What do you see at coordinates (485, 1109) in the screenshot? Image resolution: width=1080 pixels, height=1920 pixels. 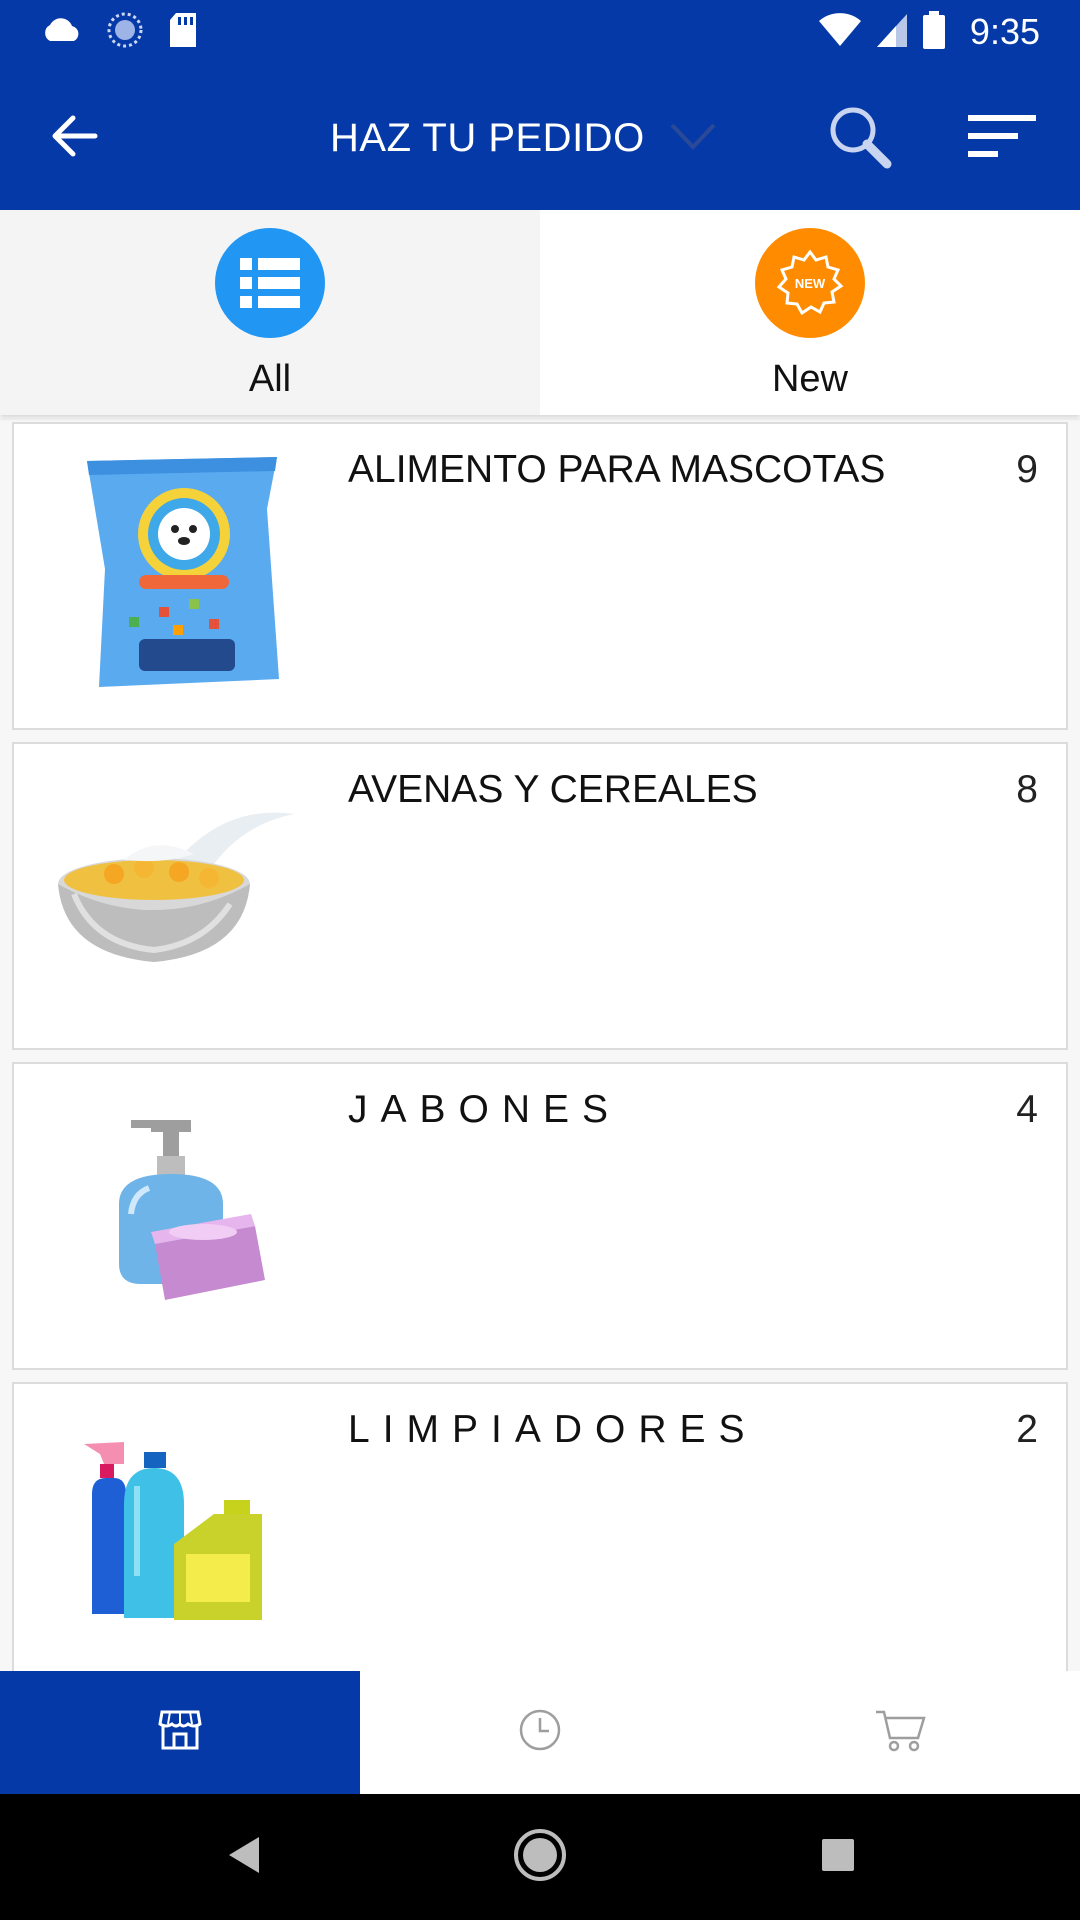 I see `category-name: JABONES` at bounding box center [485, 1109].